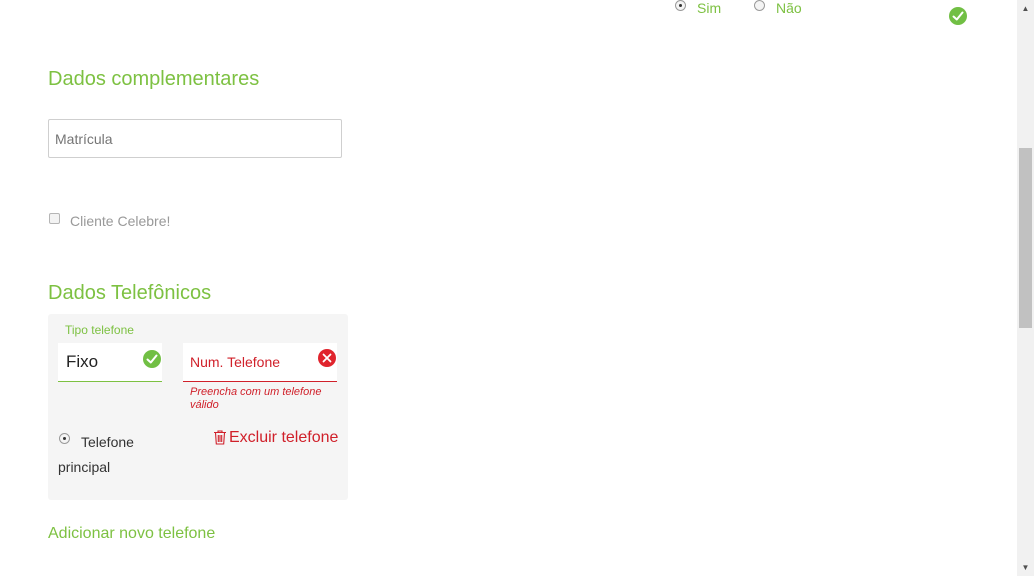  Describe the element at coordinates (1025, 8) in the screenshot. I see `scroll-up-arrow-icon: ▲` at that location.